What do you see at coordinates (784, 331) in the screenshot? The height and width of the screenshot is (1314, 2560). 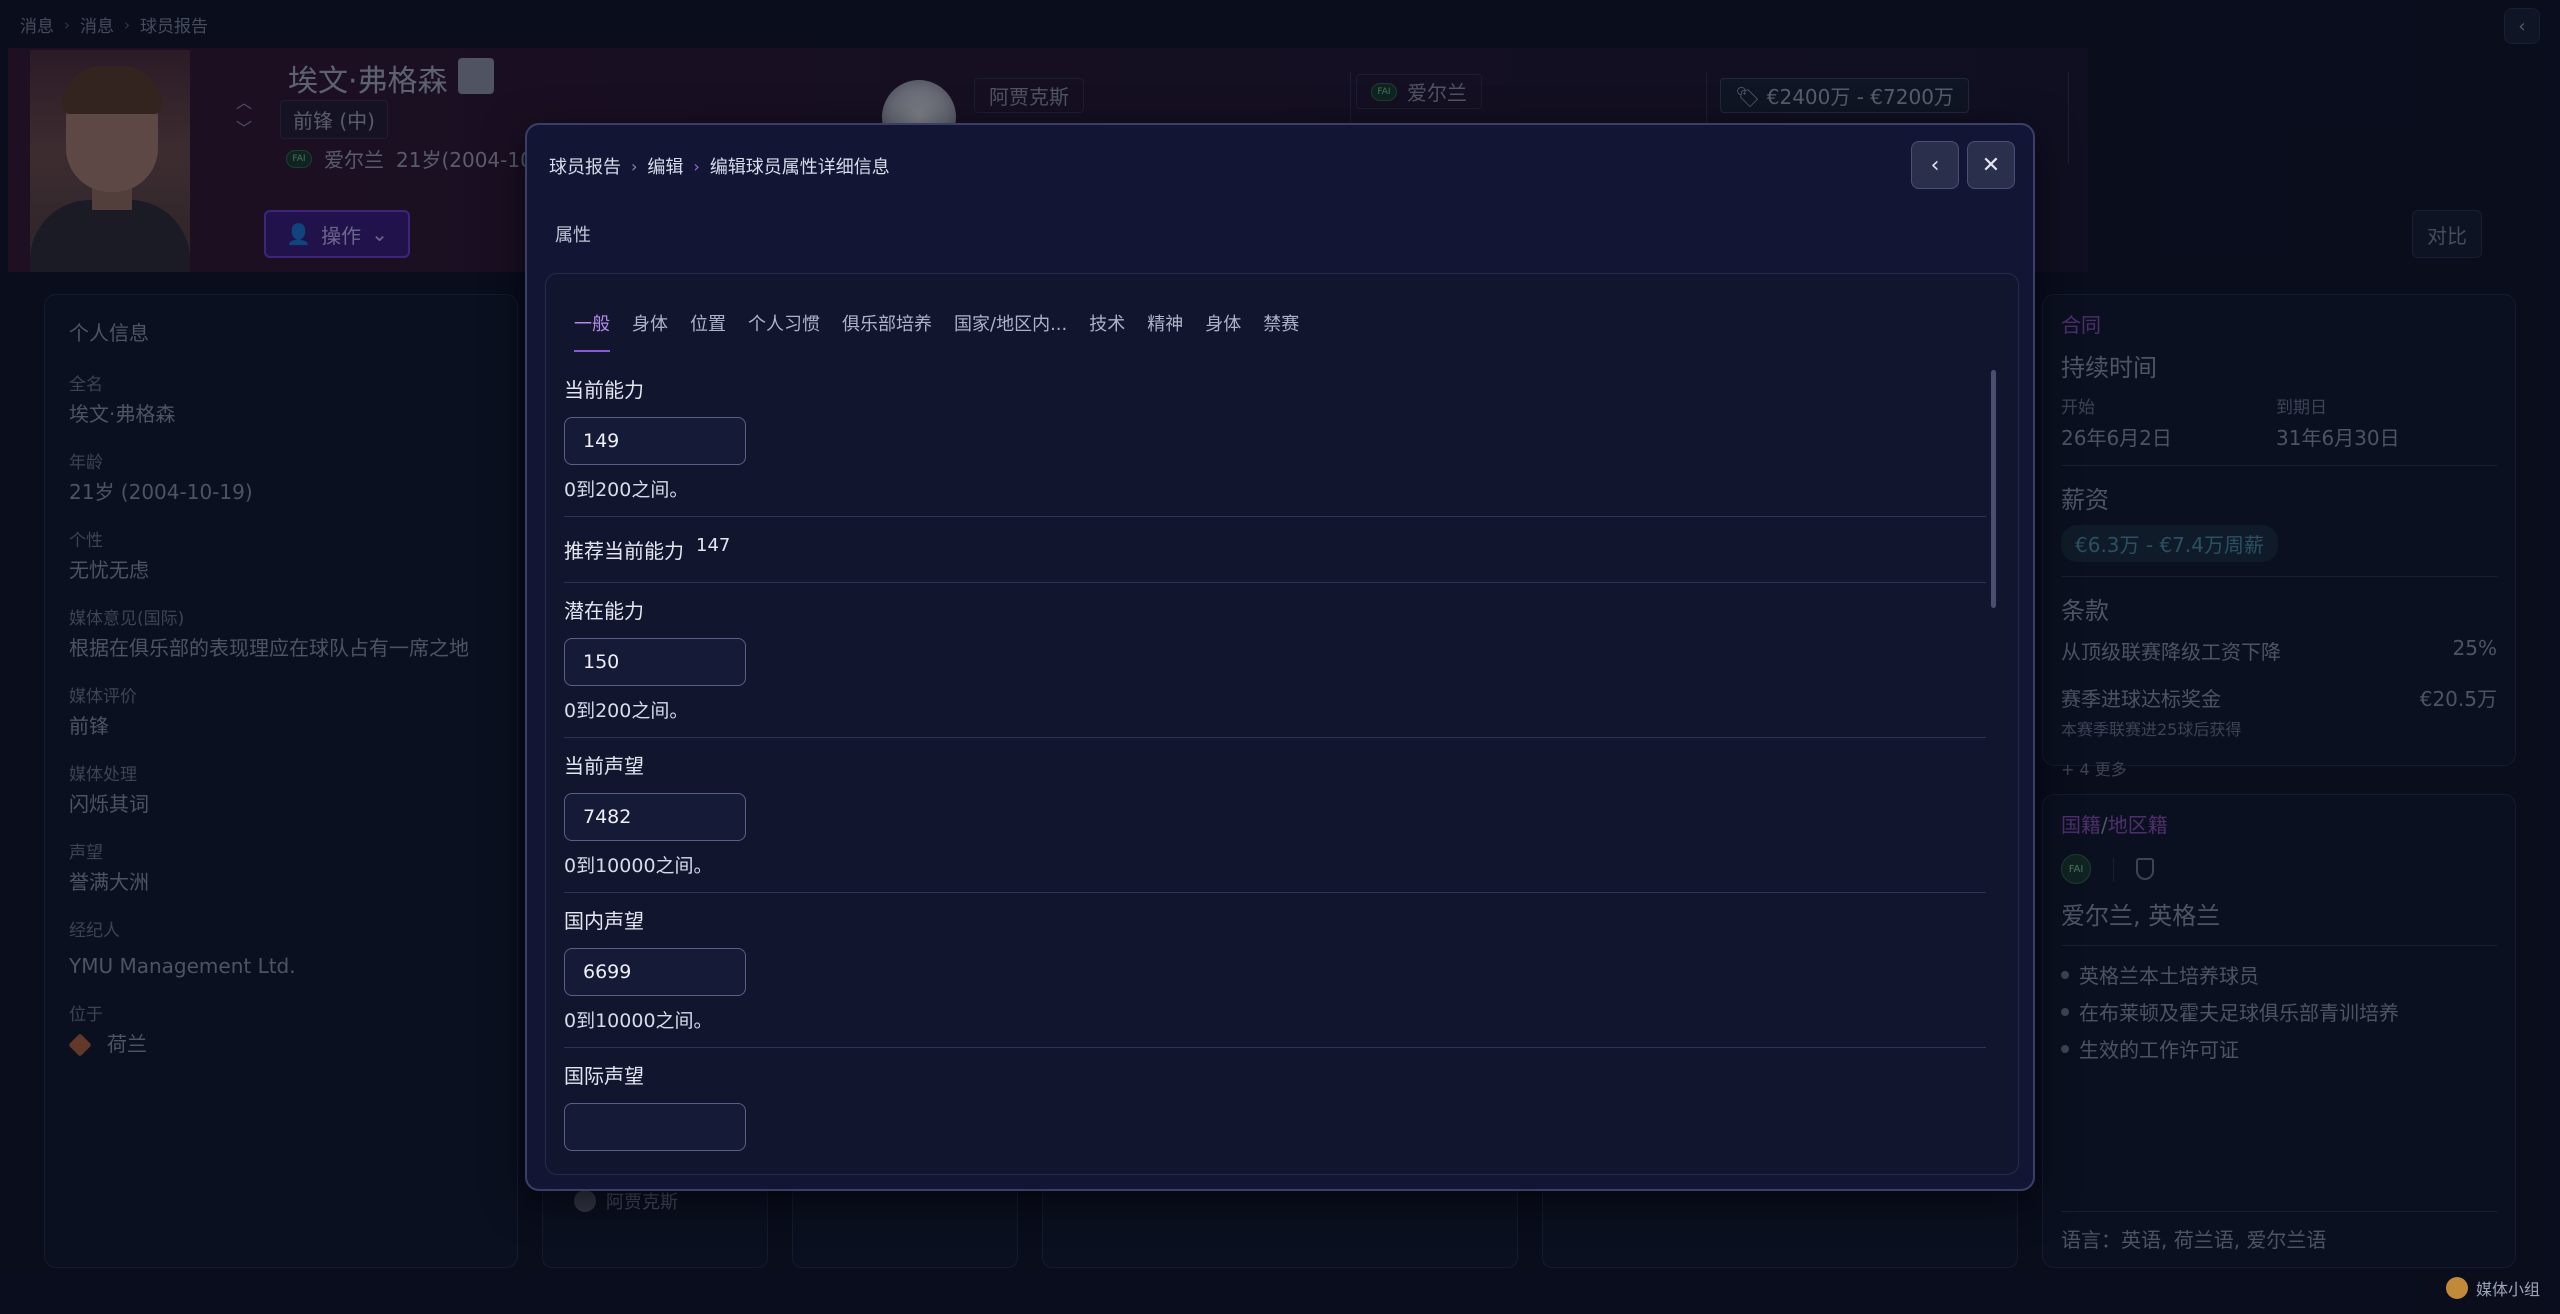 I see `tab-habits: 个人习惯` at bounding box center [784, 331].